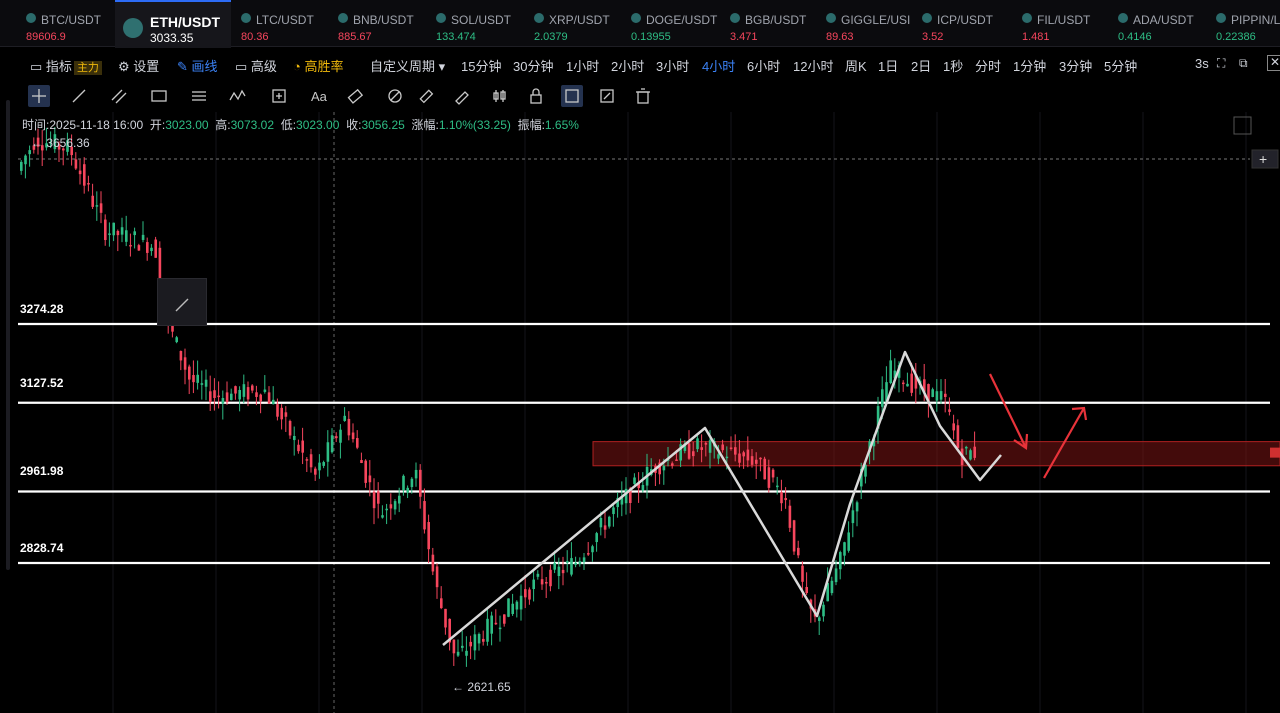 This screenshot has width=1280, height=713. What do you see at coordinates (39, 96) in the screenshot?
I see `crosshair-icon` at bounding box center [39, 96].